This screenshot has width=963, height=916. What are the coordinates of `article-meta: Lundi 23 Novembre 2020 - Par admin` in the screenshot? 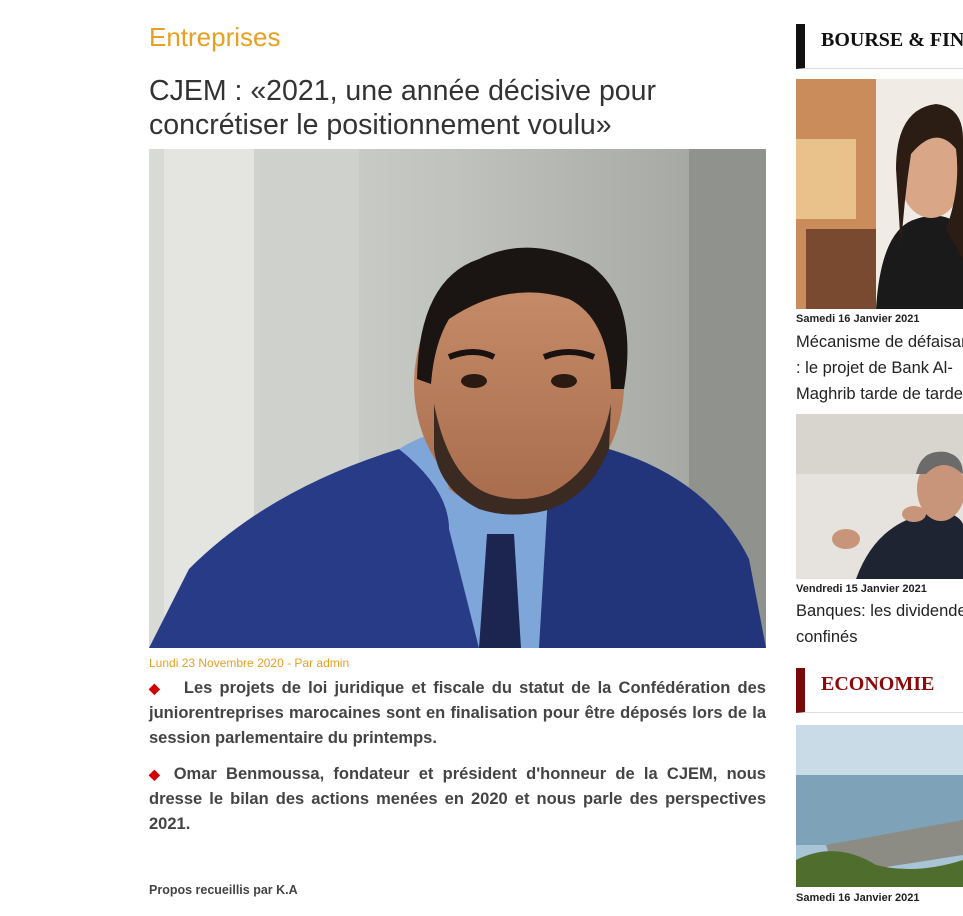 It's located at (249, 663).